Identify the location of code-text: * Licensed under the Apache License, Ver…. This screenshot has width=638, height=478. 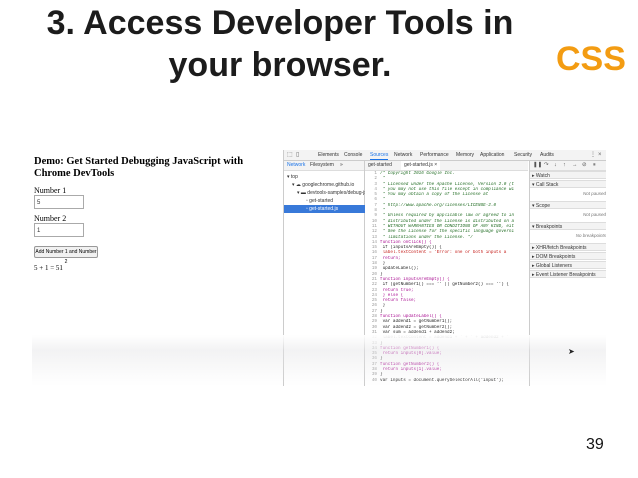
(447, 184).